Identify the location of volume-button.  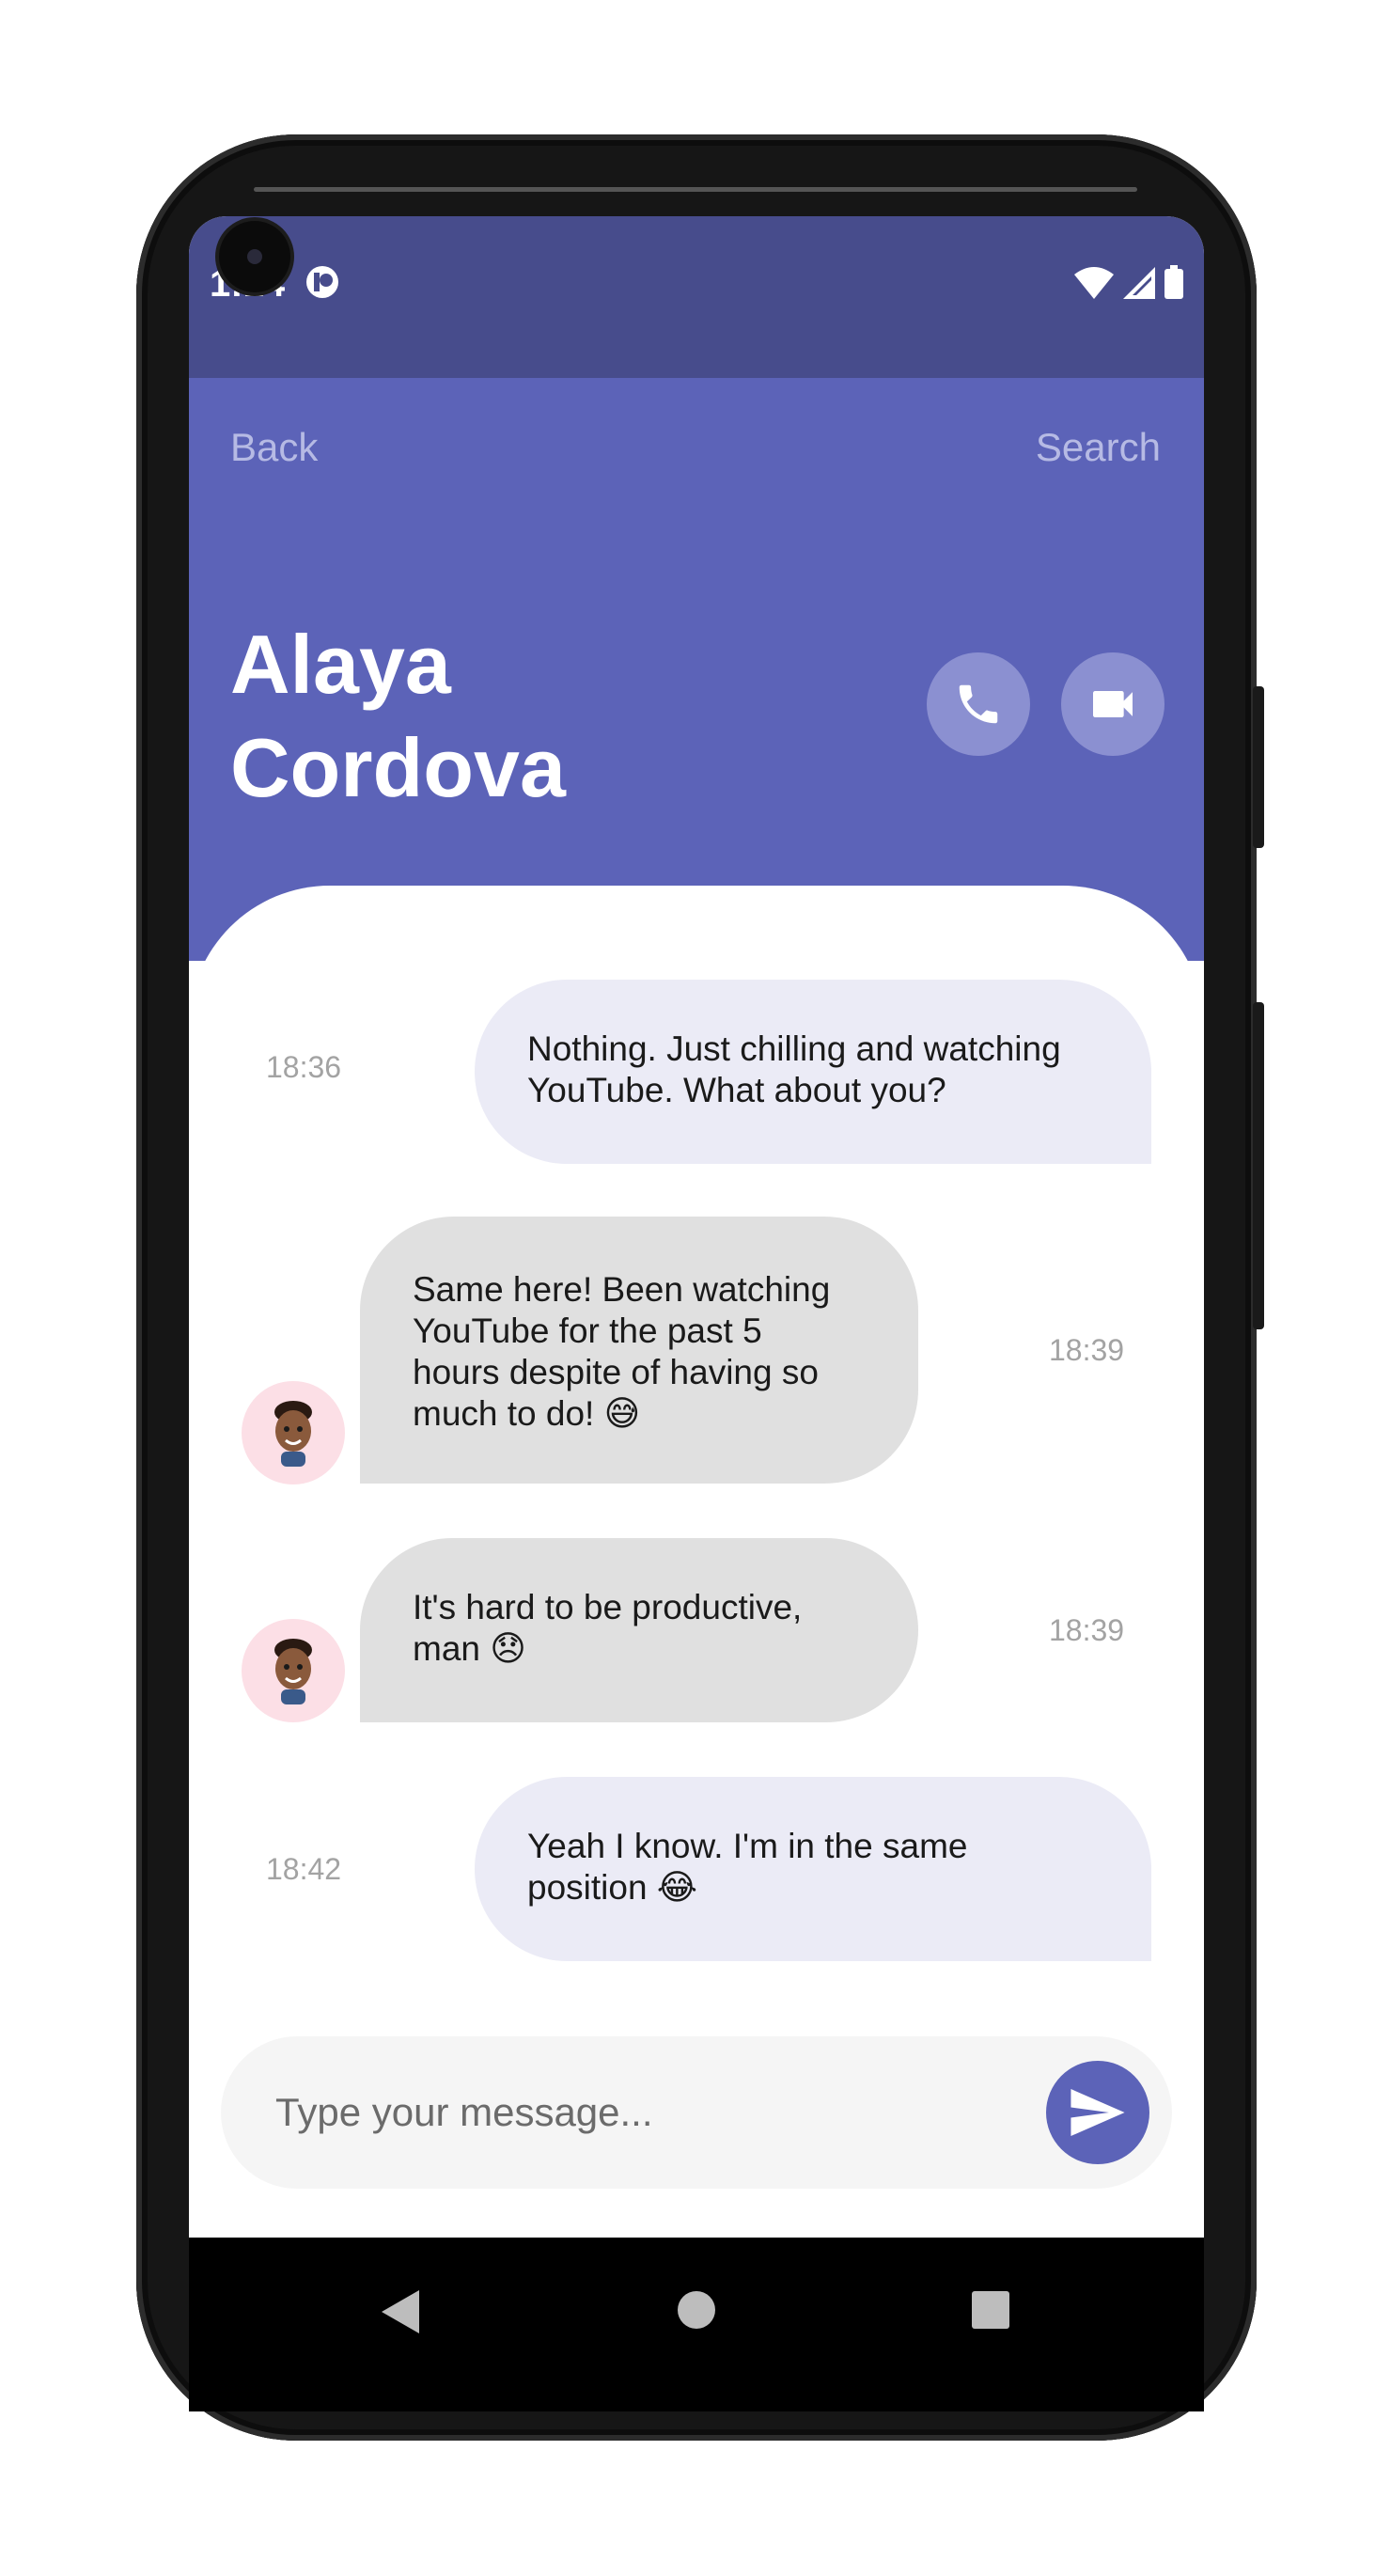
(1258, 1165).